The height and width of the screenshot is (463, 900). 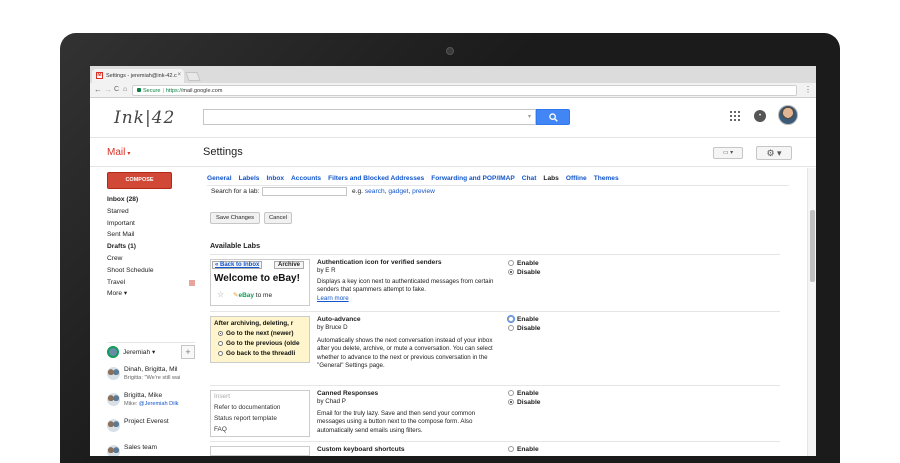 What do you see at coordinates (728, 153) in the screenshot?
I see `input-tools-button: ▭ ▾` at bounding box center [728, 153].